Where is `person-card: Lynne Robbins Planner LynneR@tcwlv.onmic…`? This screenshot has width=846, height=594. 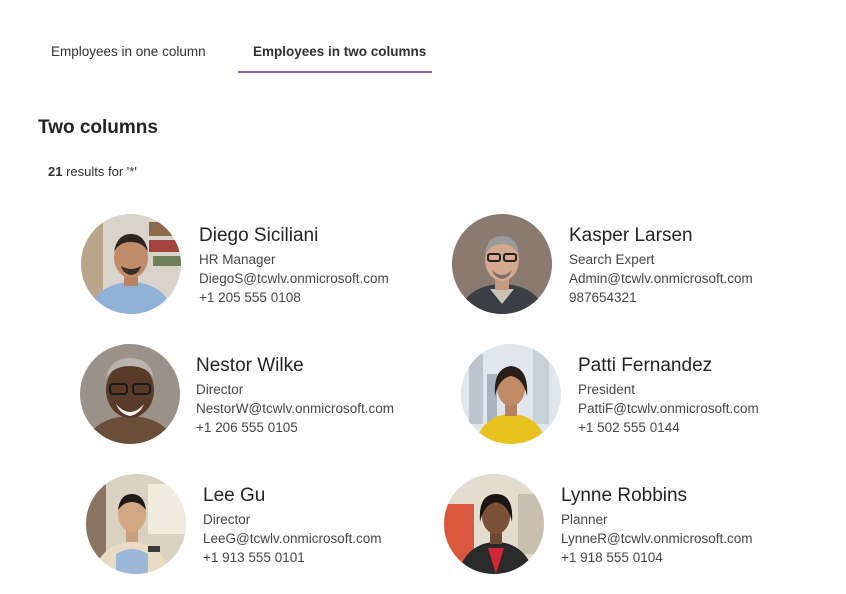
person-card: Lynne Robbins Planner LynneR@tcwlv.onmic… is located at coordinates (614, 525).